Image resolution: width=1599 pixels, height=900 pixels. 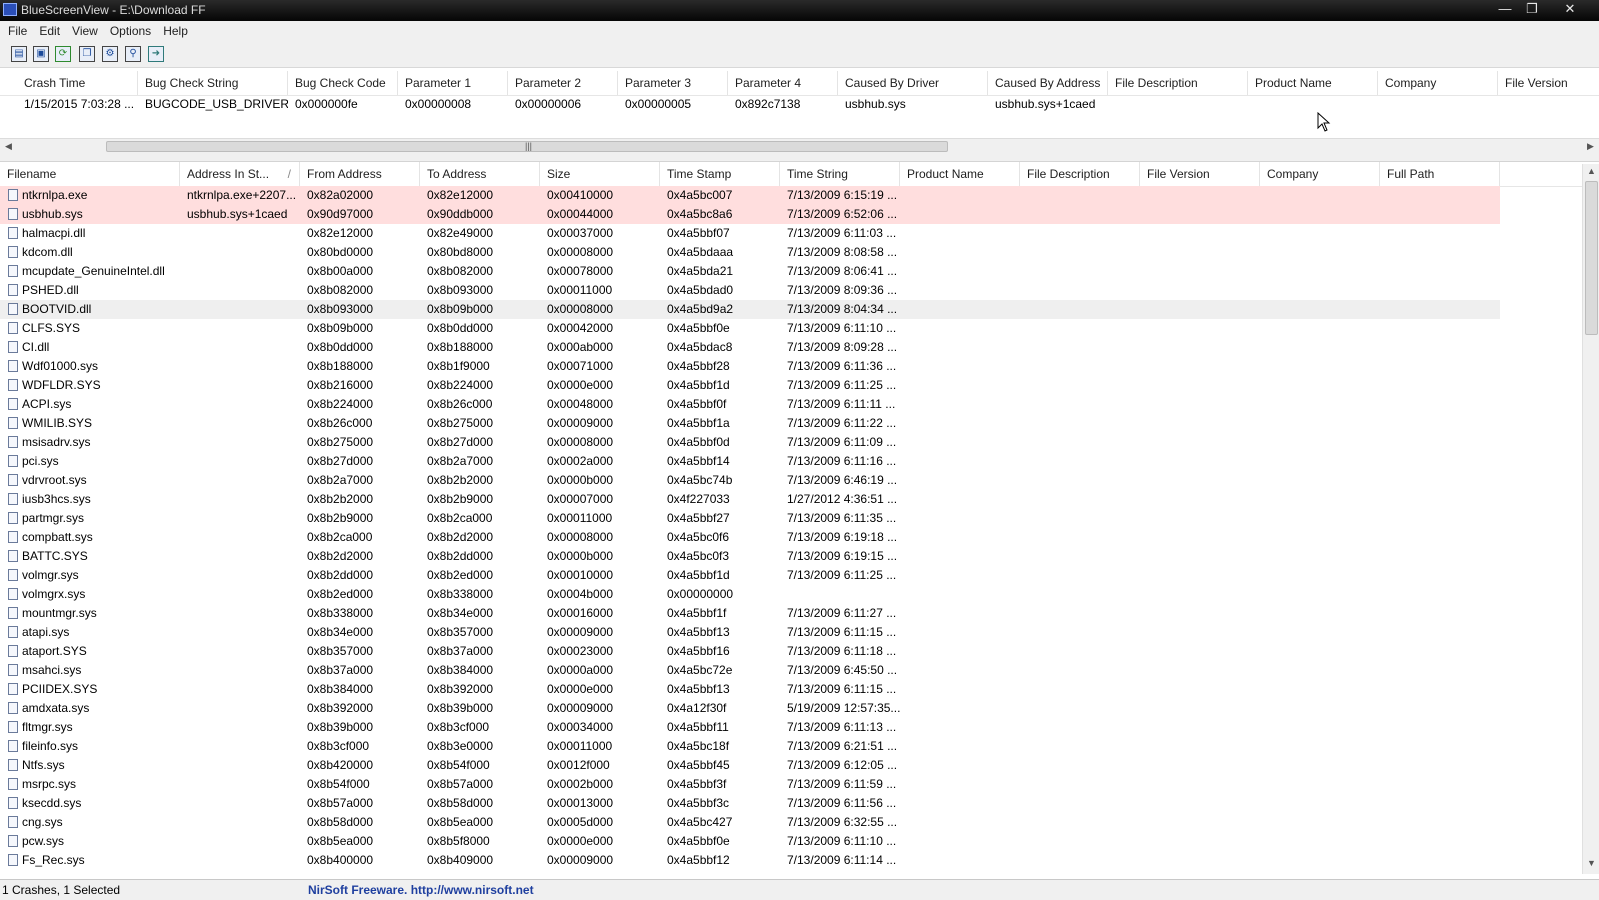 What do you see at coordinates (421, 890) in the screenshot?
I see `nirsoft-link: NirSoft Freeware. http://www.nirsoft.net` at bounding box center [421, 890].